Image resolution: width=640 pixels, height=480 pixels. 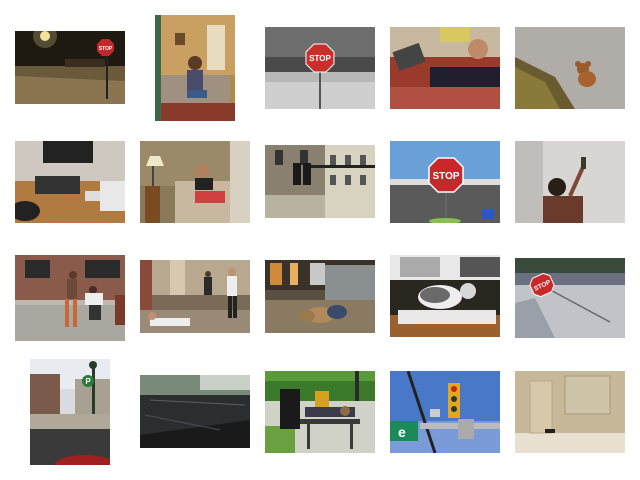 I want to click on thumbnail-people-on-sidewalk, so click(x=70, y=298).